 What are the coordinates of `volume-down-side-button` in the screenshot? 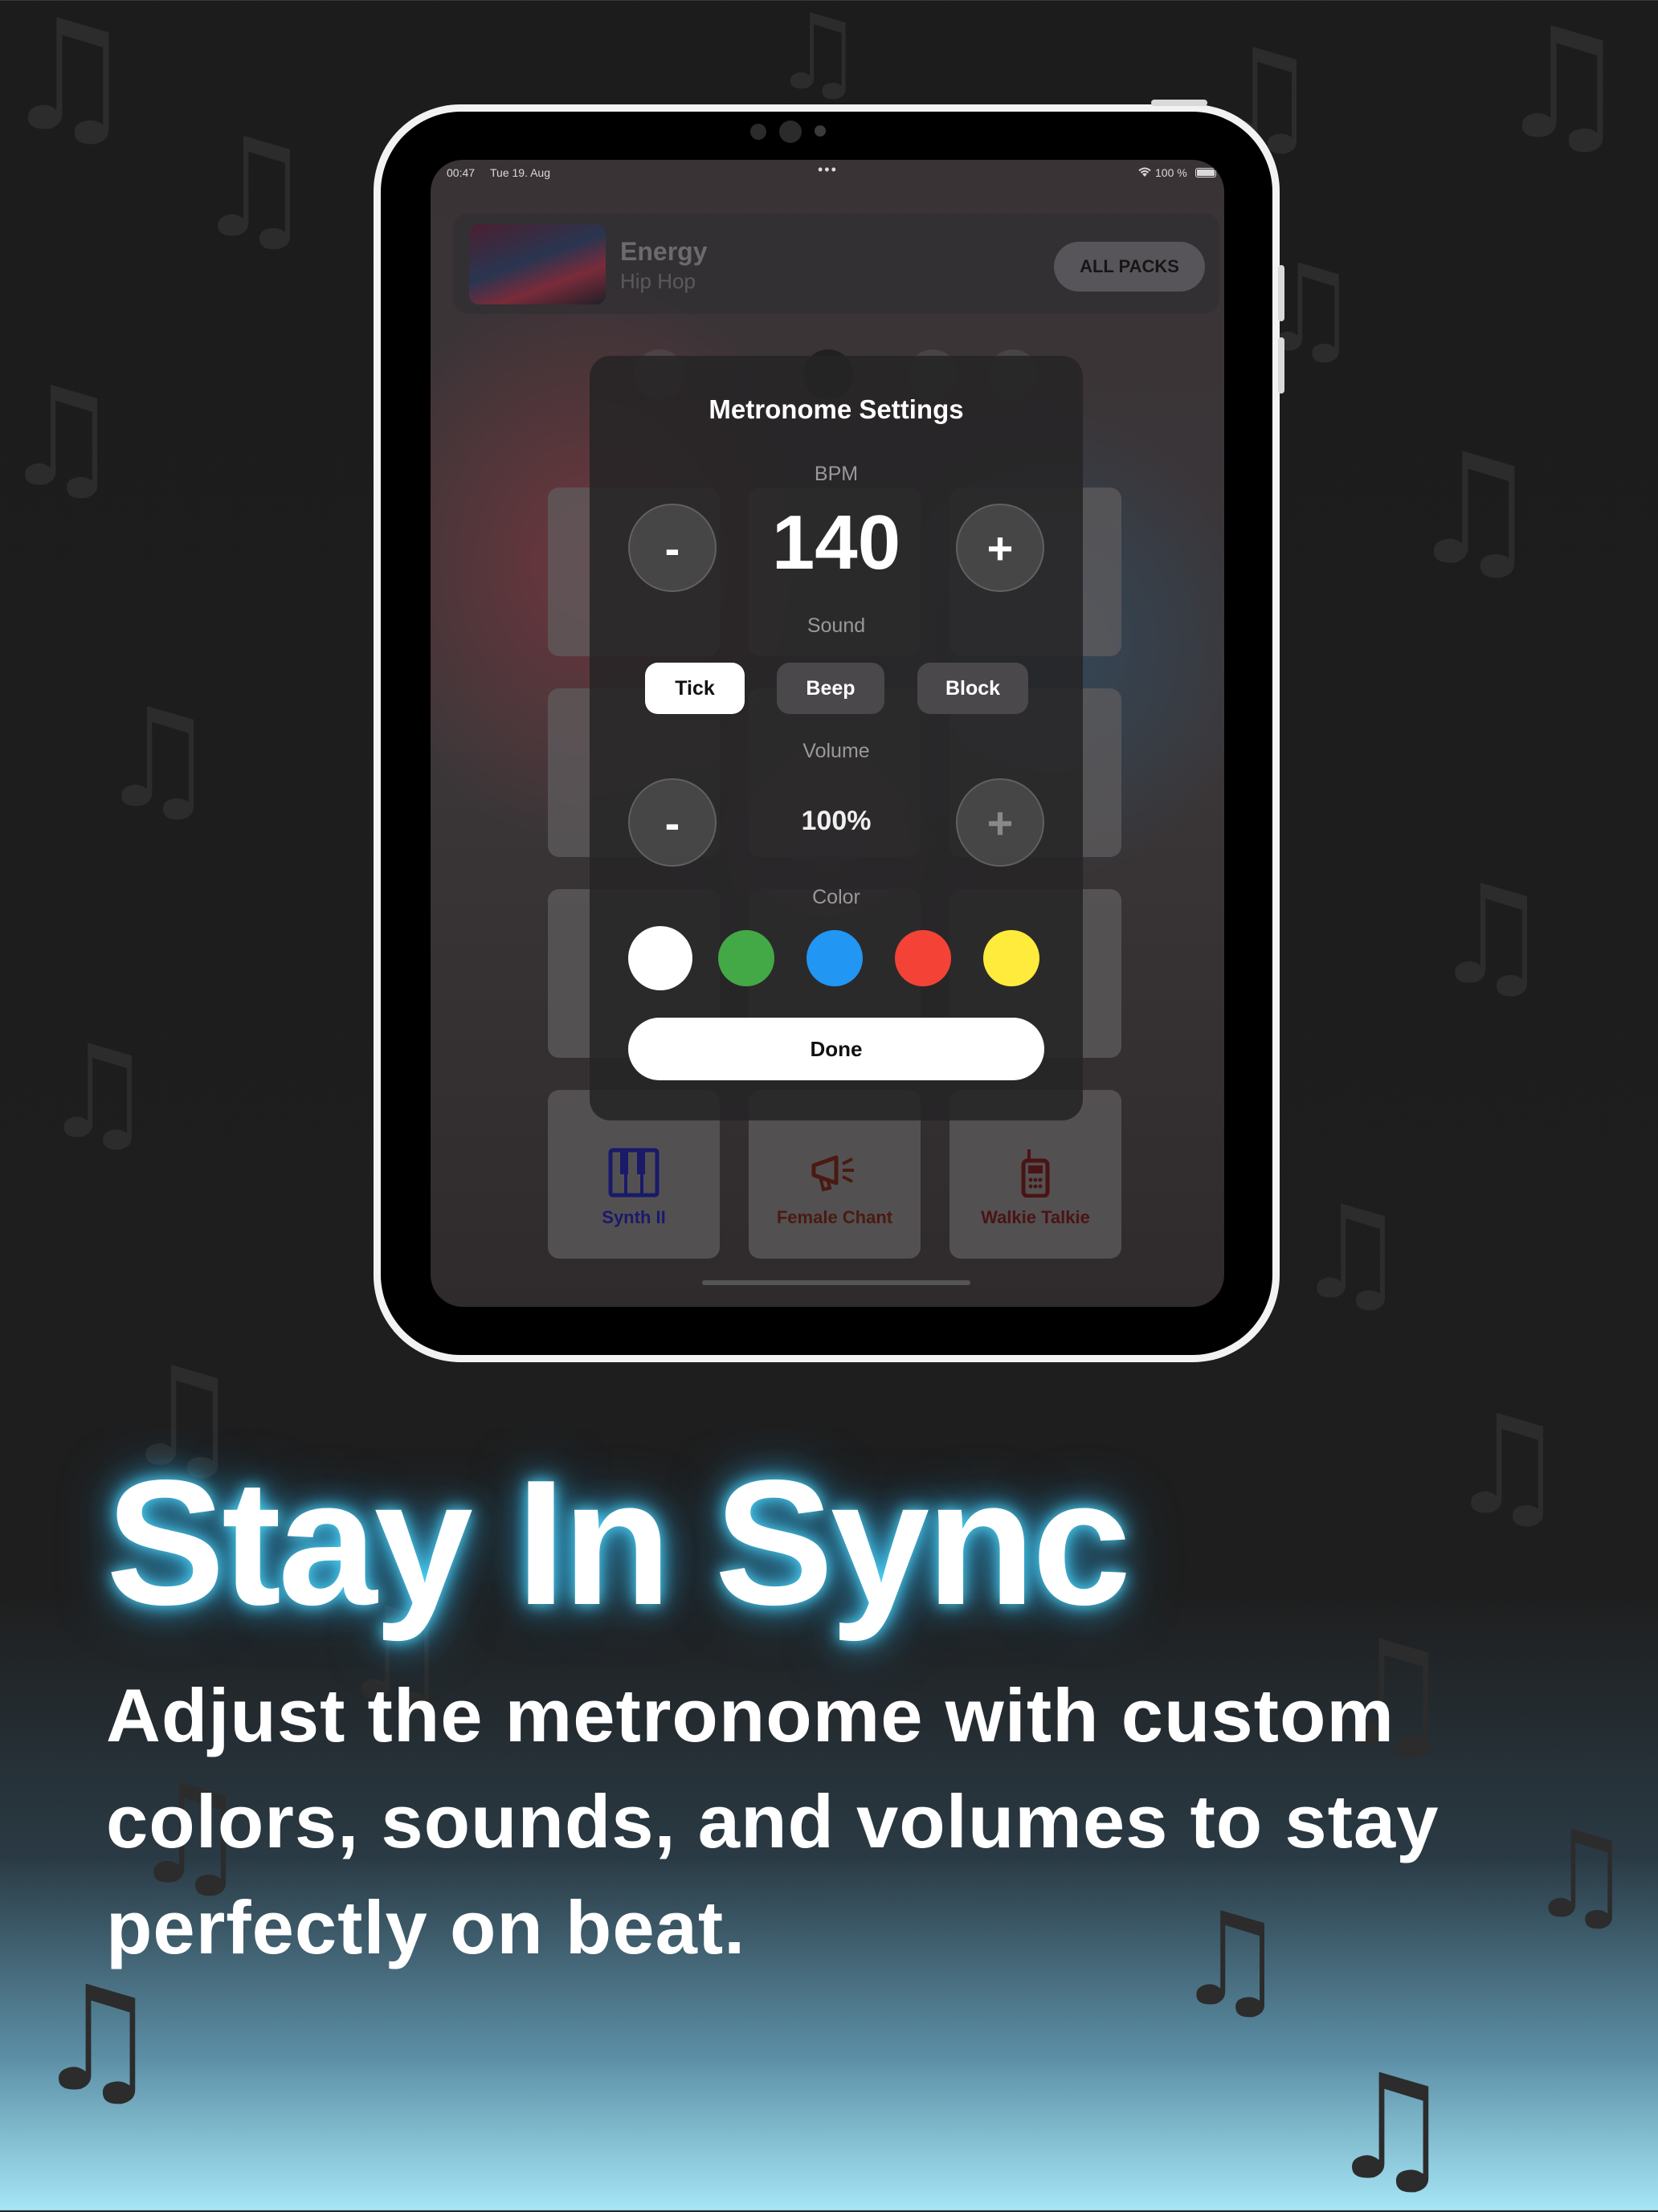 It's located at (1281, 365).